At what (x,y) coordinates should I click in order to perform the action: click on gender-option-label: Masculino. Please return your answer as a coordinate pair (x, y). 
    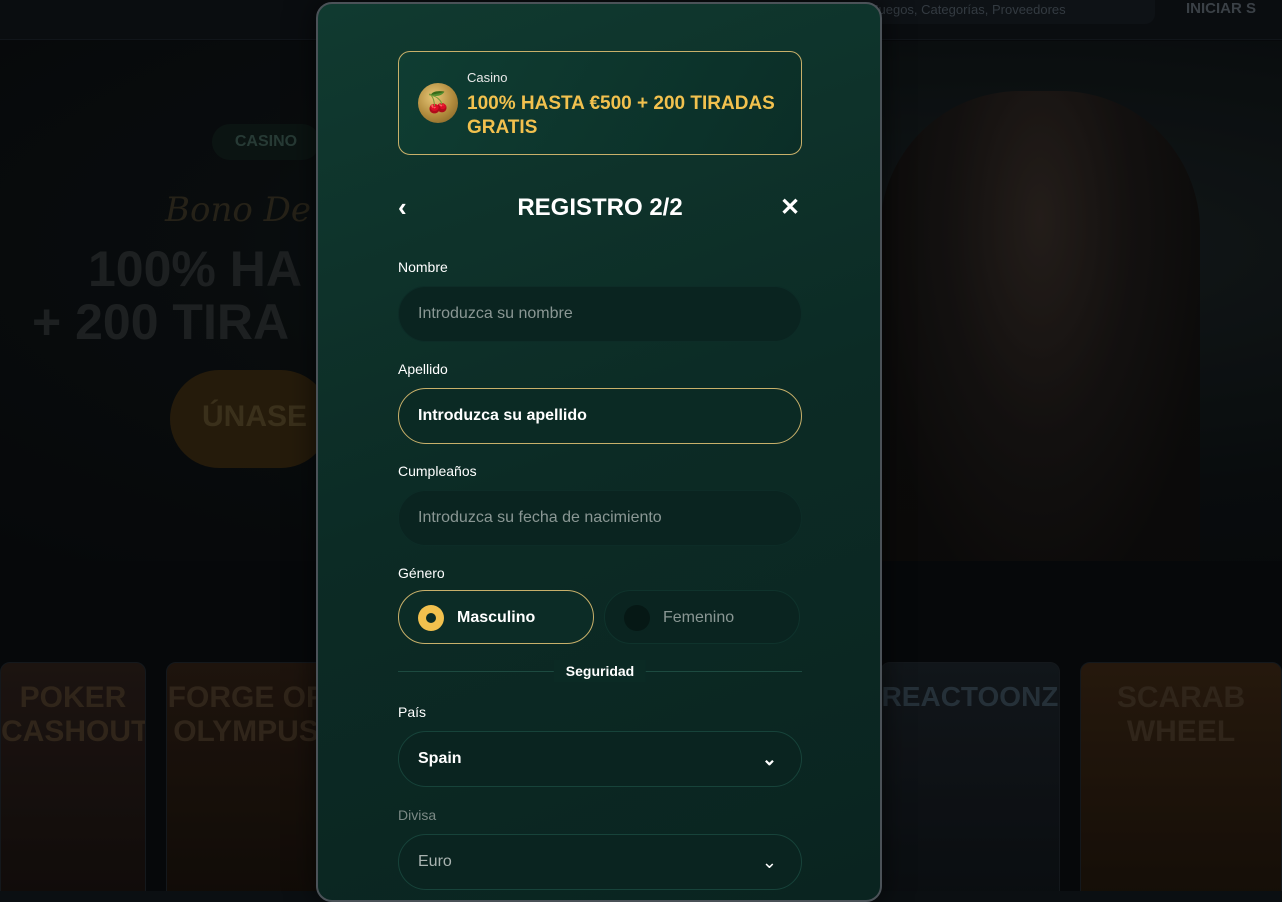
    Looking at the image, I should click on (496, 617).